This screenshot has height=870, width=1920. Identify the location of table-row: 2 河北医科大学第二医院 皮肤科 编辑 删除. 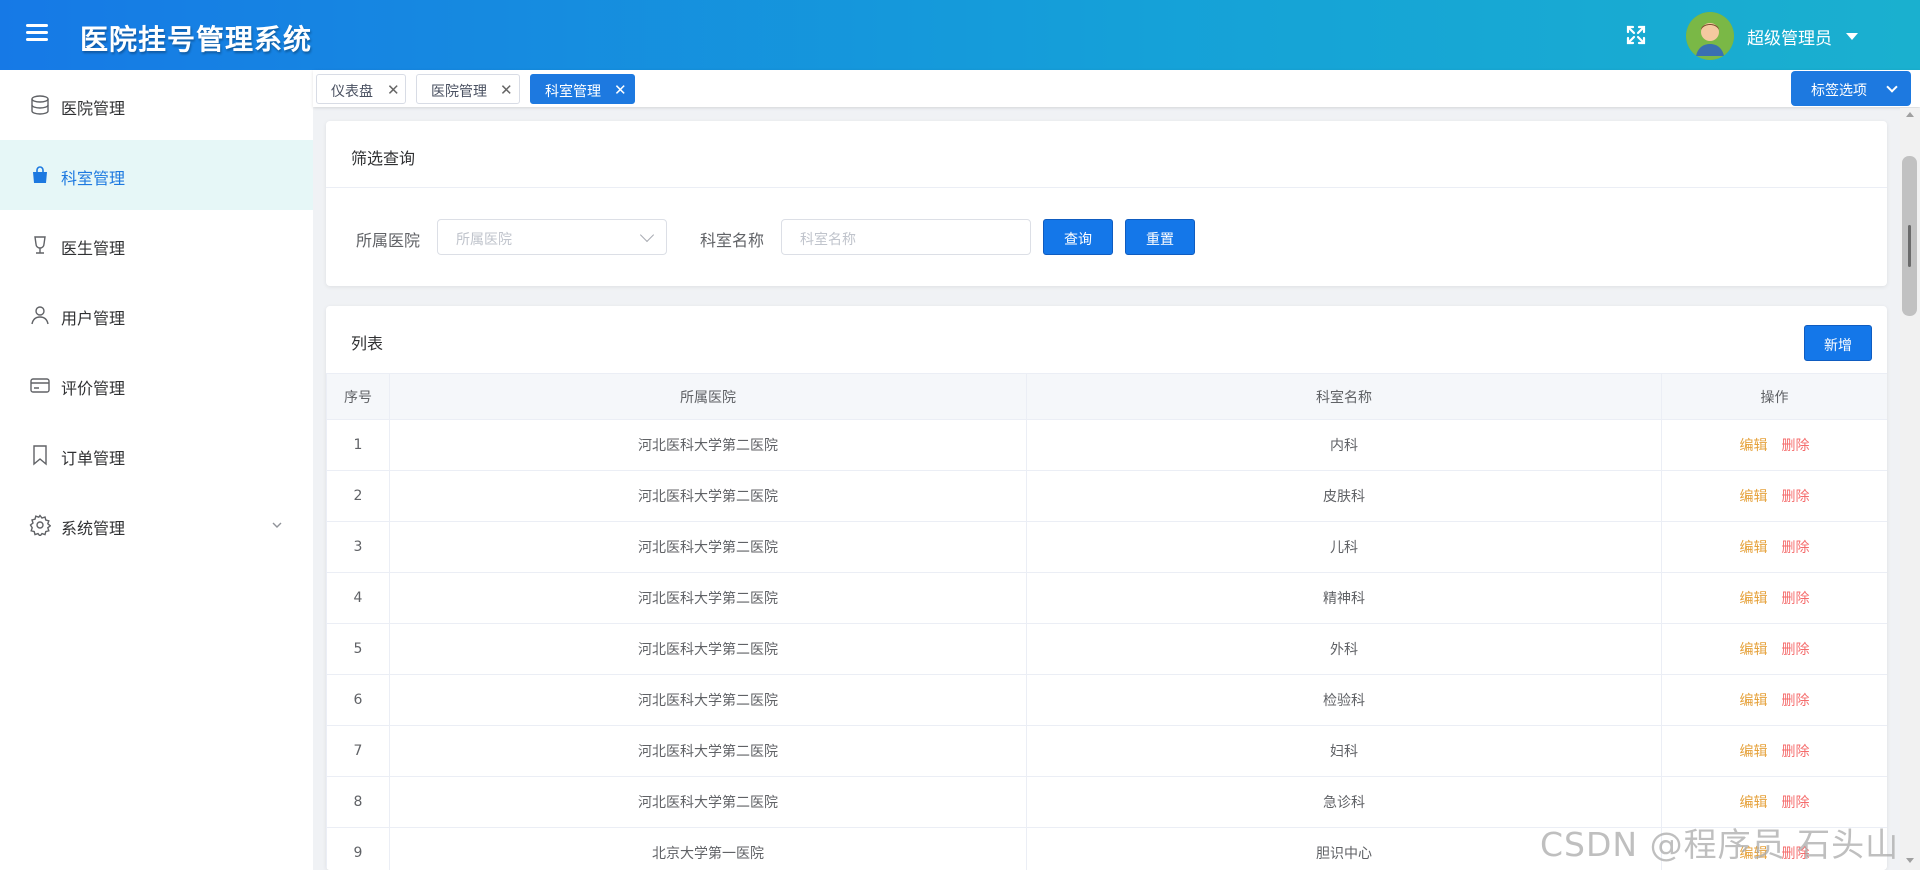
(1106, 496).